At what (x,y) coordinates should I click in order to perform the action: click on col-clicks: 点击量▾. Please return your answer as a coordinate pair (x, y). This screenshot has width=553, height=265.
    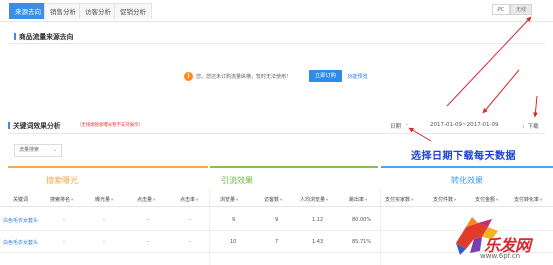
    Looking at the image, I should click on (146, 199).